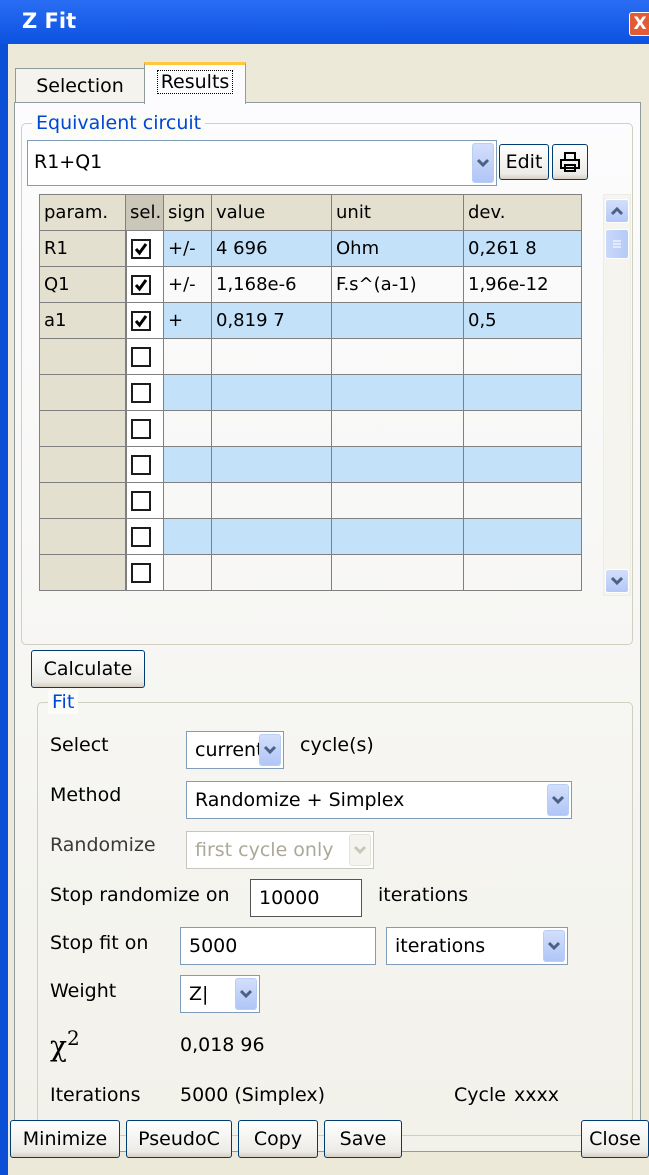 The height and width of the screenshot is (1175, 649). Describe the element at coordinates (615, 1139) in the screenshot. I see `close-button: Close` at that location.